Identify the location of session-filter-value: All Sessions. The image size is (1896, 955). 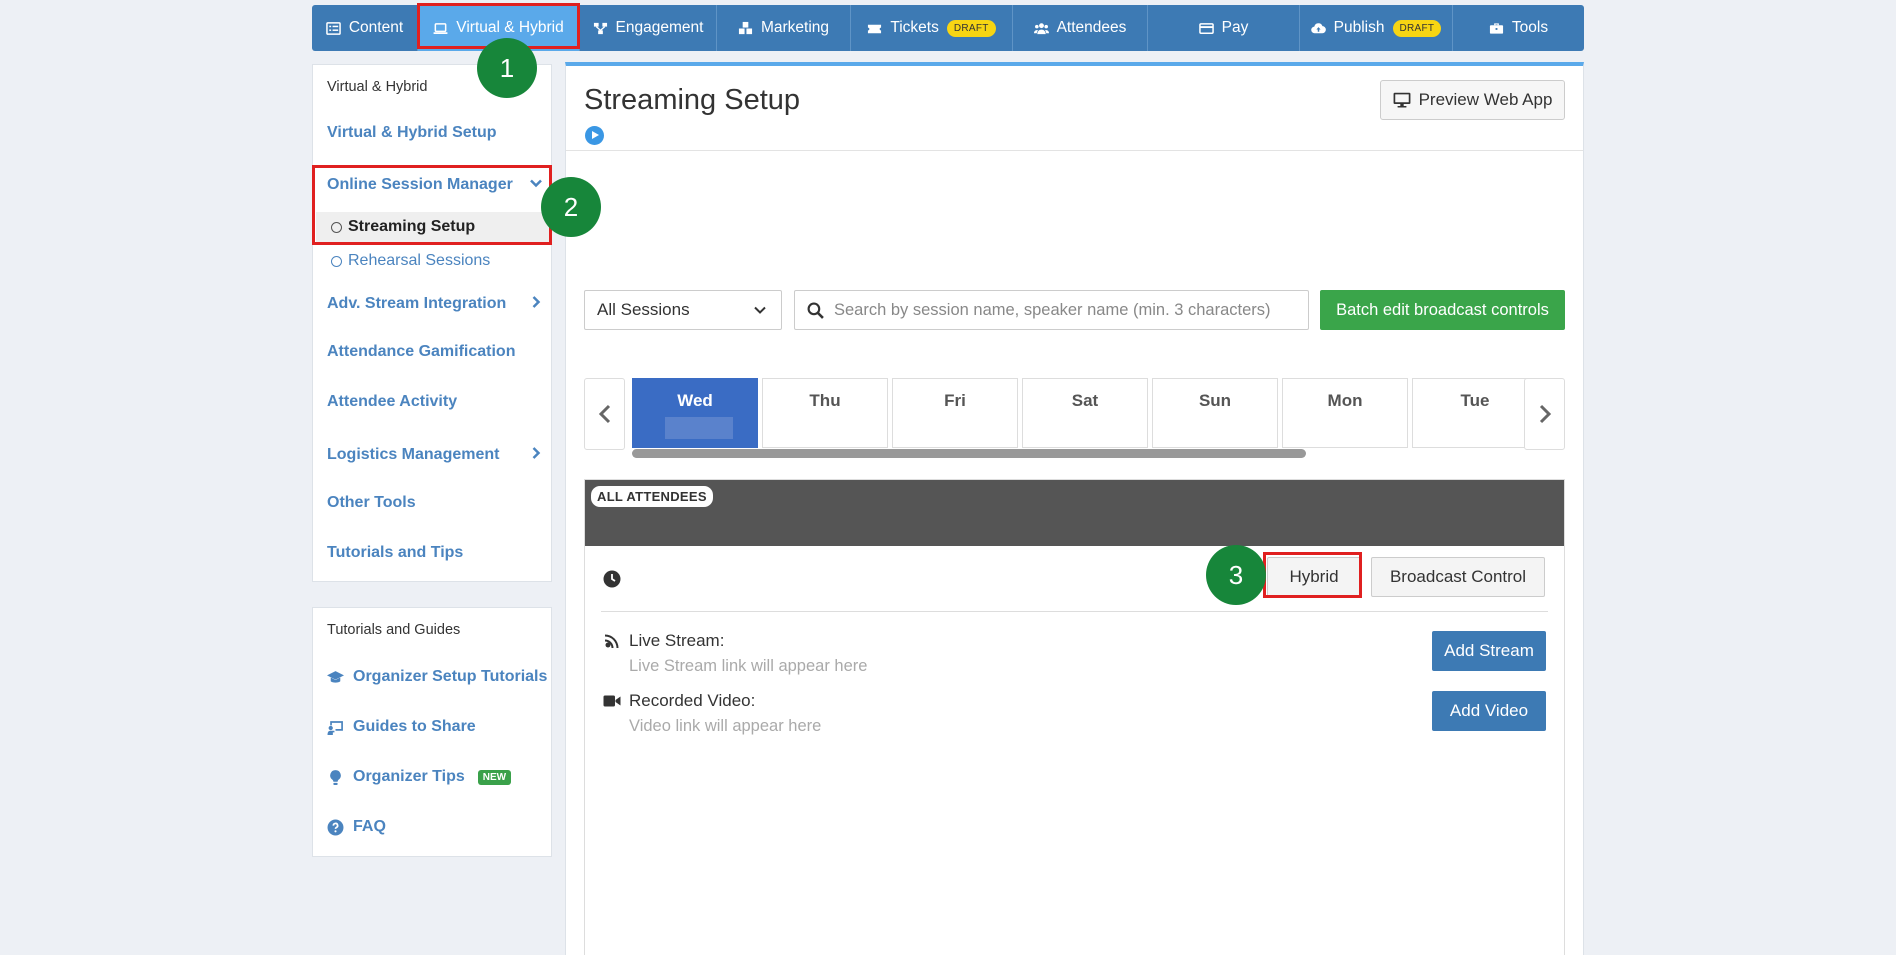
(643, 309).